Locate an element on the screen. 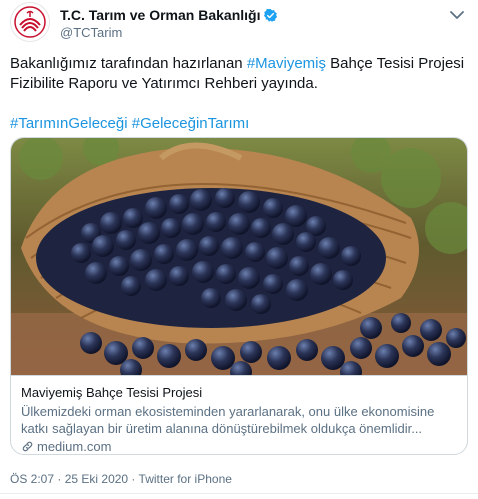  avatar is located at coordinates (30, 22).